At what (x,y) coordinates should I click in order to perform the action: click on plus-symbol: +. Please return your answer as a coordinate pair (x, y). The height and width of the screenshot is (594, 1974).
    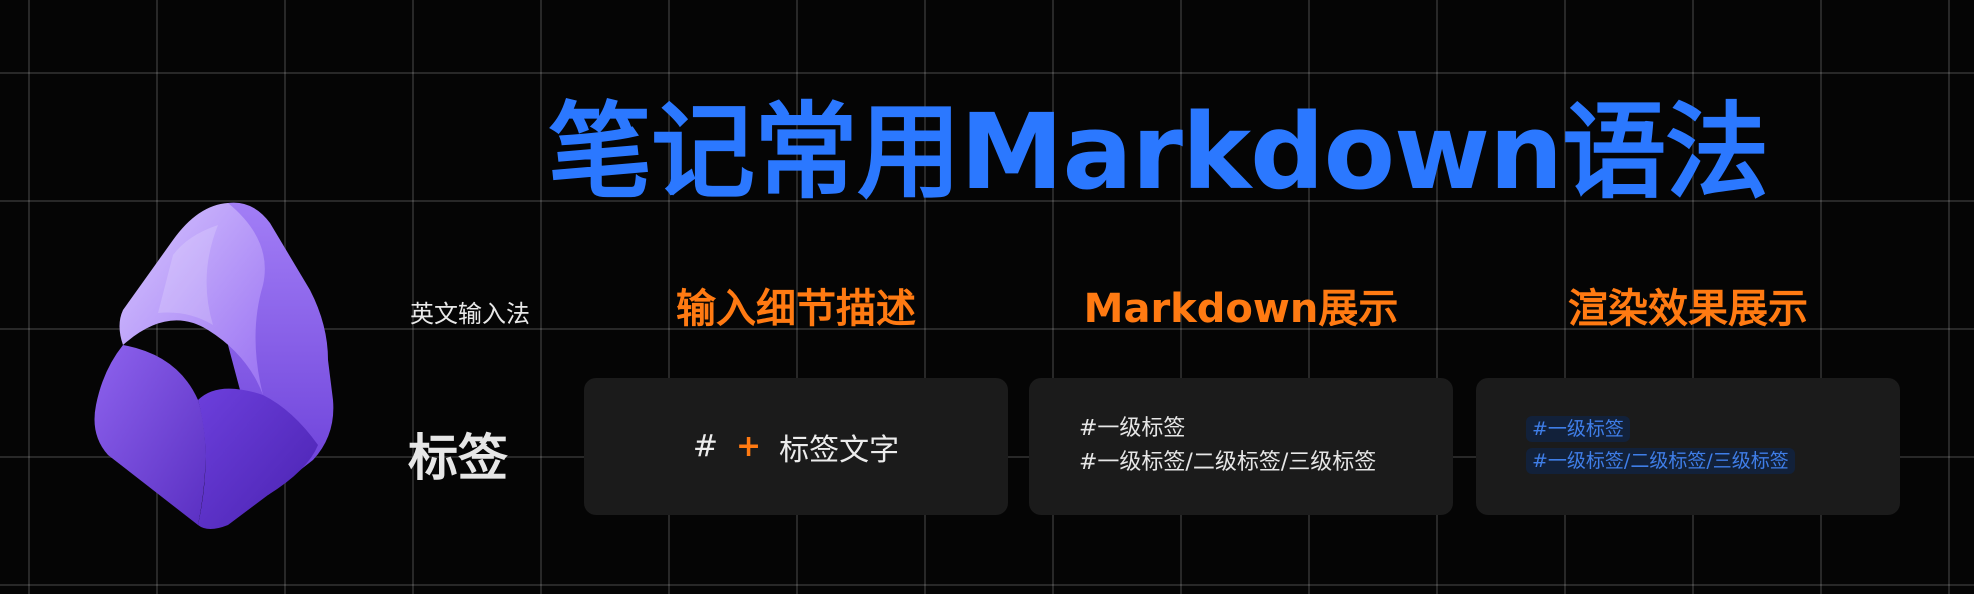
    Looking at the image, I should click on (749, 446).